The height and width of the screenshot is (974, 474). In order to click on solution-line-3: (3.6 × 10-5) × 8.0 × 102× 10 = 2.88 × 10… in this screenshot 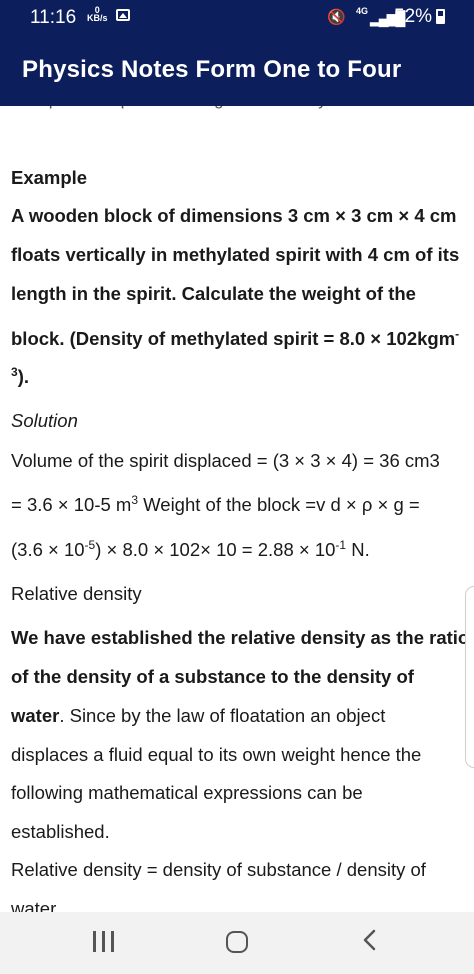, I will do `click(190, 550)`.